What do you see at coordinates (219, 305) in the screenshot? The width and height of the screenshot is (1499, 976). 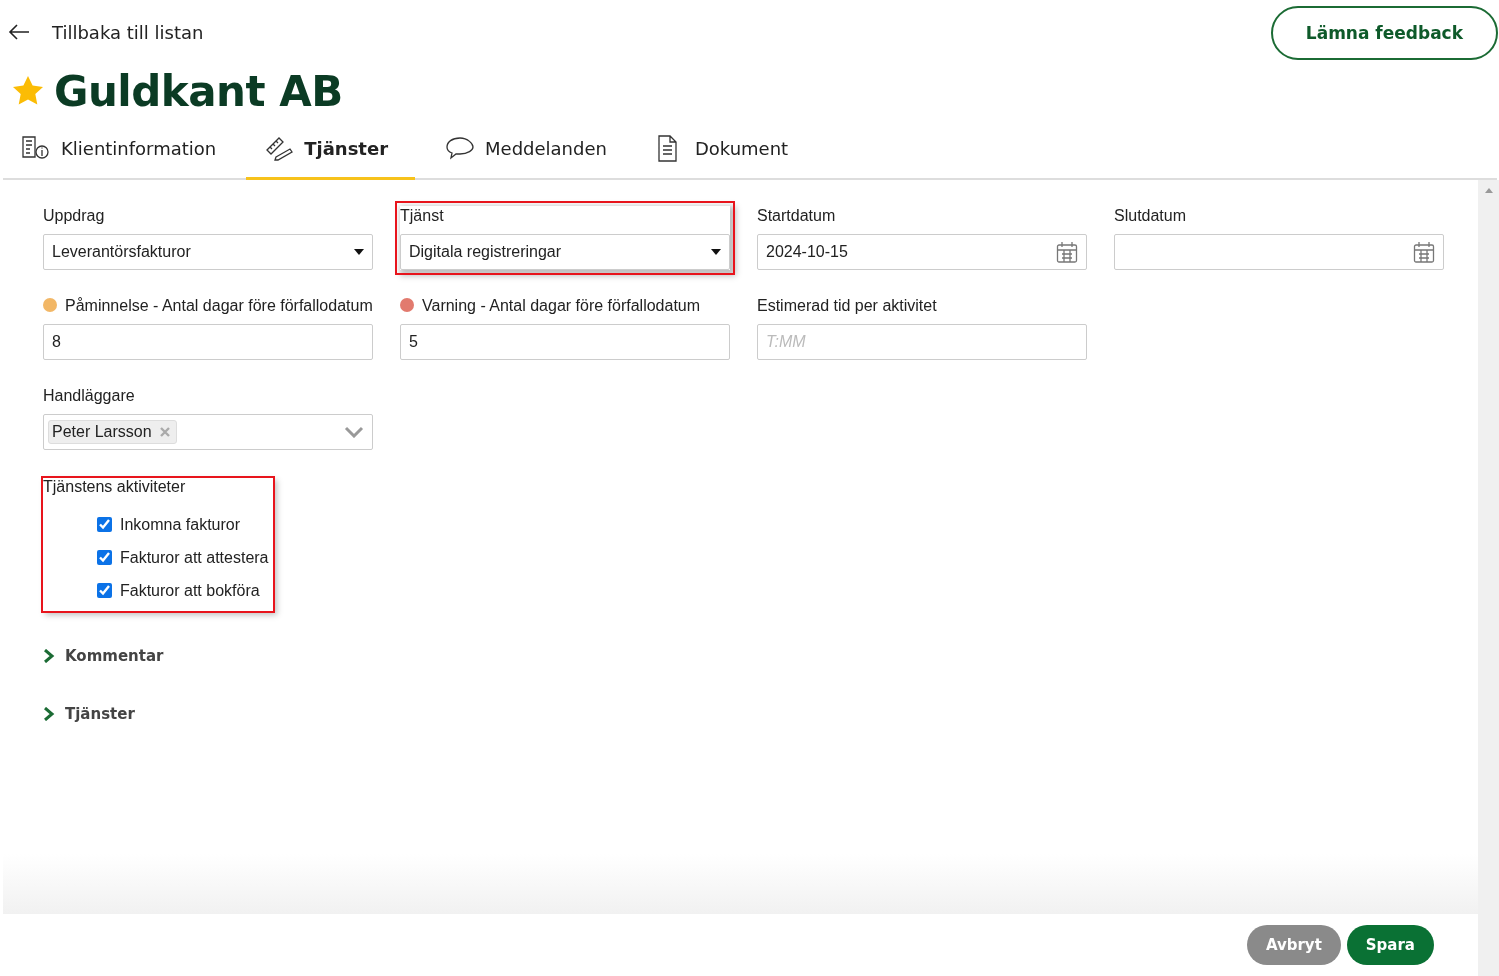 I see `field-label: Påminnelse - Antal dagar före förfallodatum` at bounding box center [219, 305].